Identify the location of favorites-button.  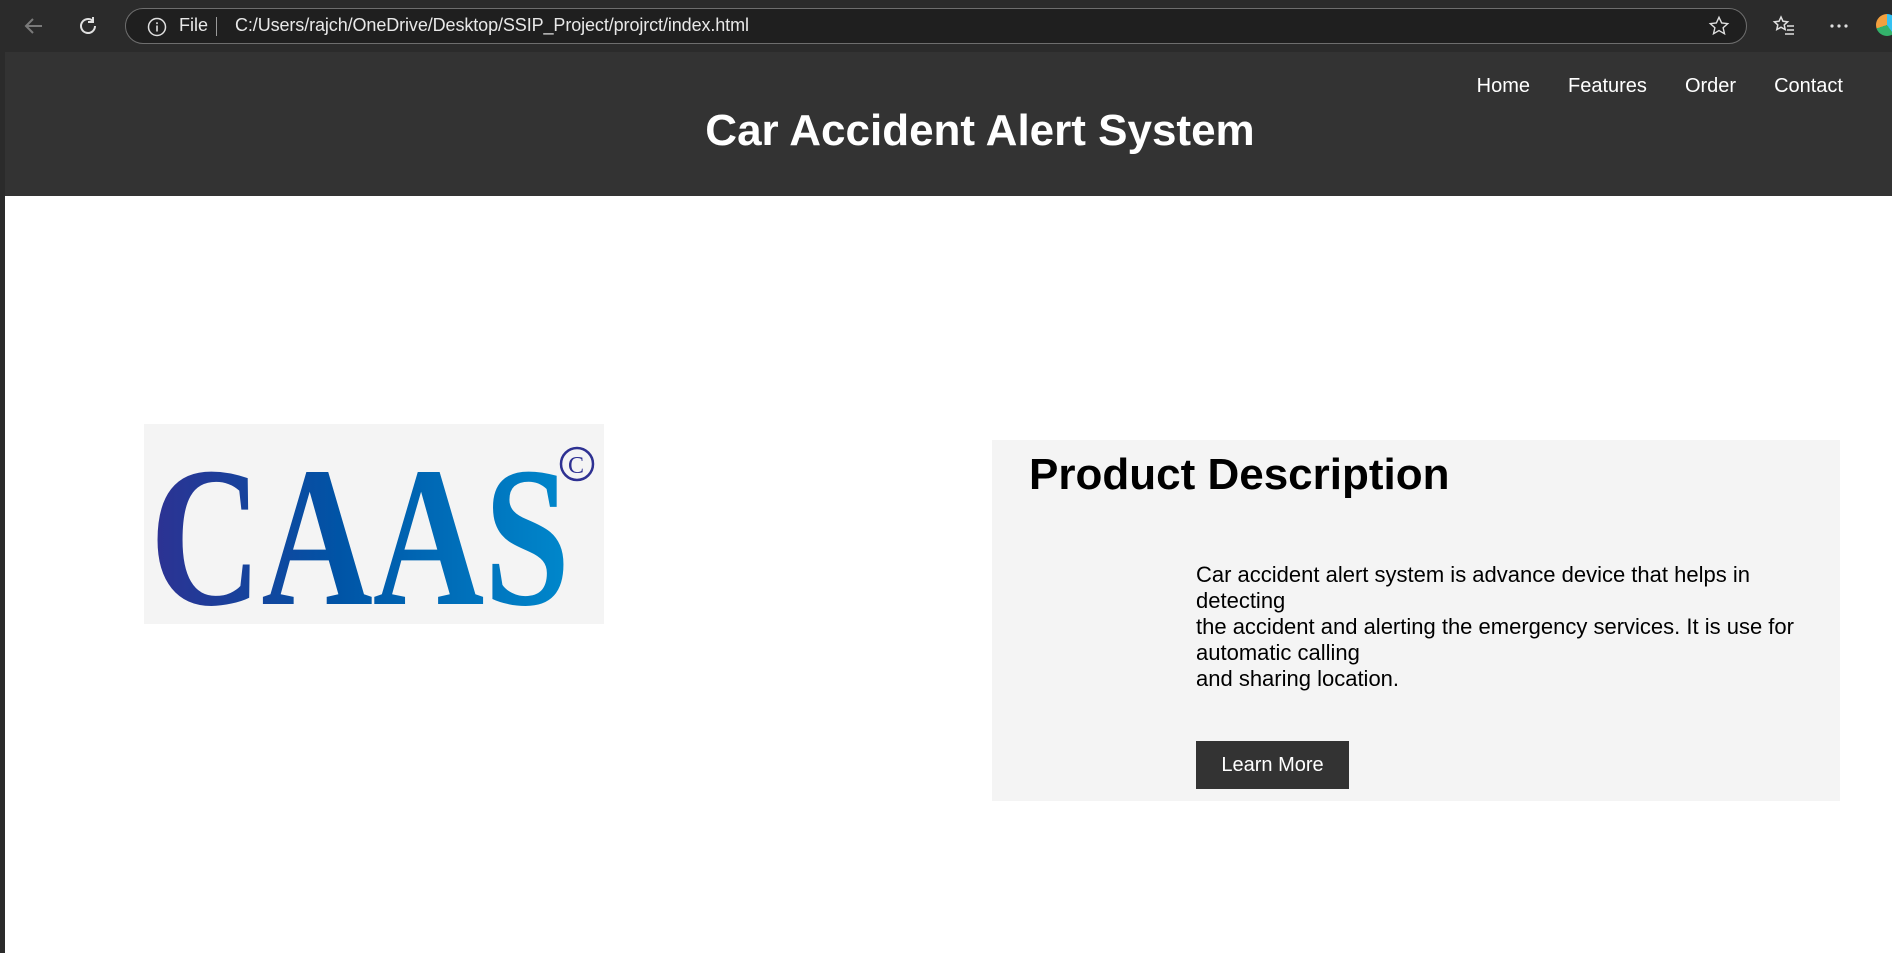
(1784, 26).